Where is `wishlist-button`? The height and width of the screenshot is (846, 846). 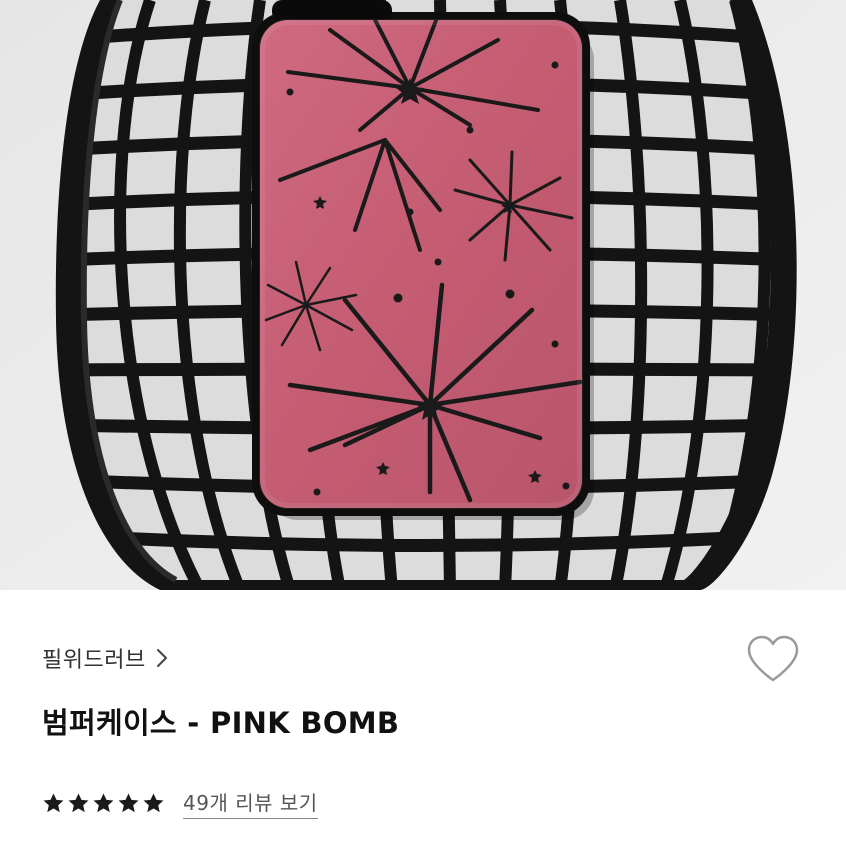
wishlist-button is located at coordinates (773, 661).